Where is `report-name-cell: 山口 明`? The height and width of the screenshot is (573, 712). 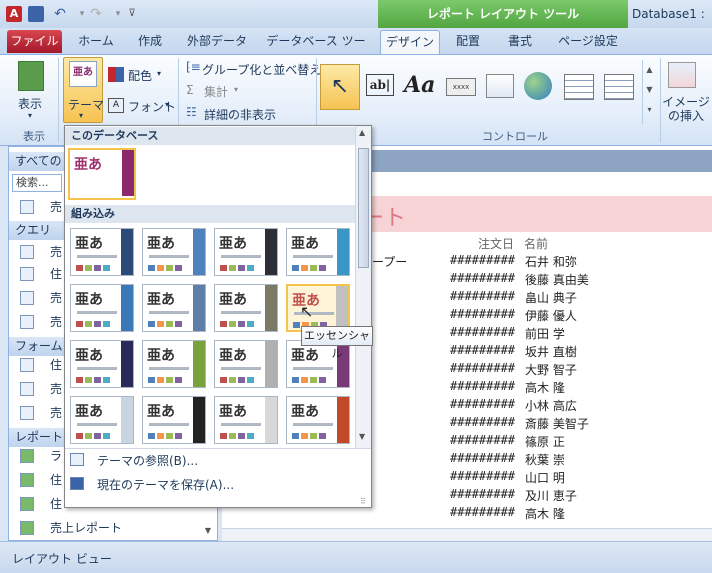
report-name-cell: 山口 明 is located at coordinates (545, 477).